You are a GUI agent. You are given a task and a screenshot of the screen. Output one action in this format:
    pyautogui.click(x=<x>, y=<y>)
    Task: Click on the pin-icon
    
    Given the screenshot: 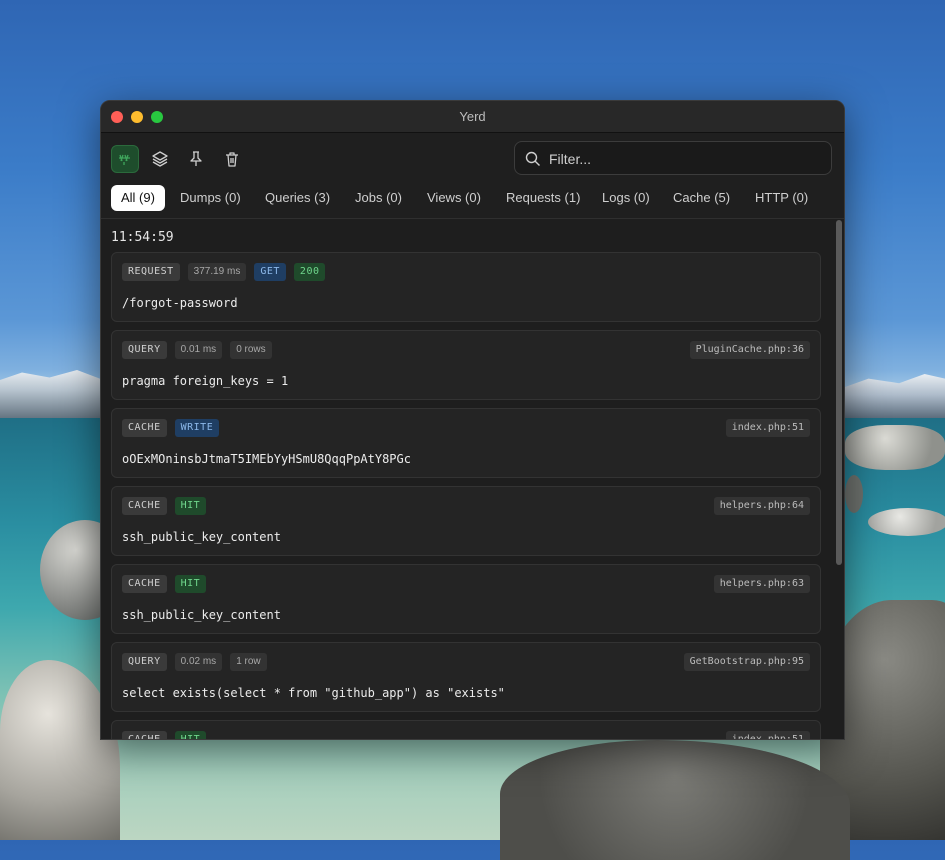 What is the action you would take?
    pyautogui.click(x=196, y=158)
    